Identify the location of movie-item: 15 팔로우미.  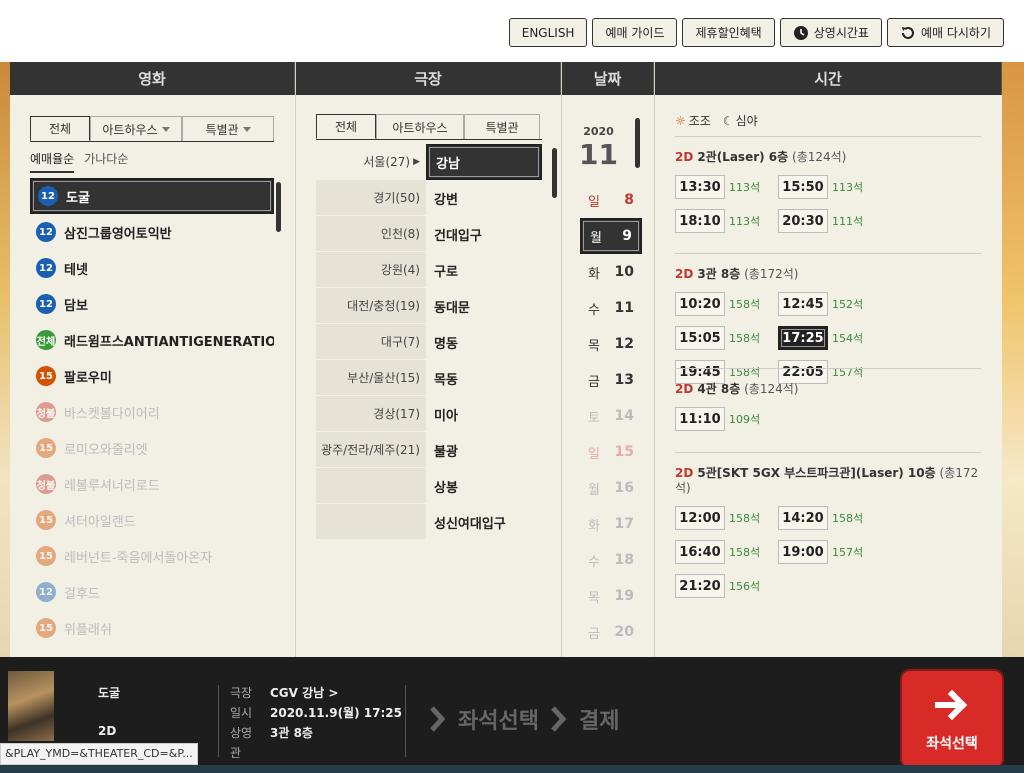
(152, 376).